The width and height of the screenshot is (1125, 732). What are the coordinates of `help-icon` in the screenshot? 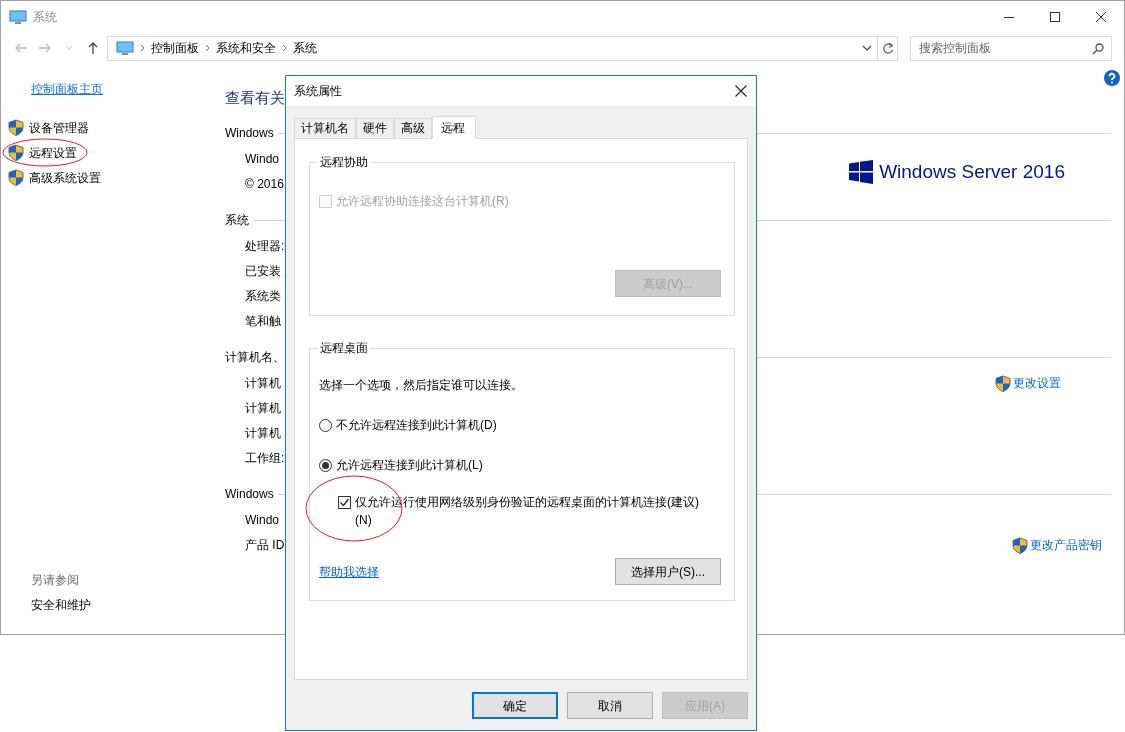 It's located at (1112, 78).